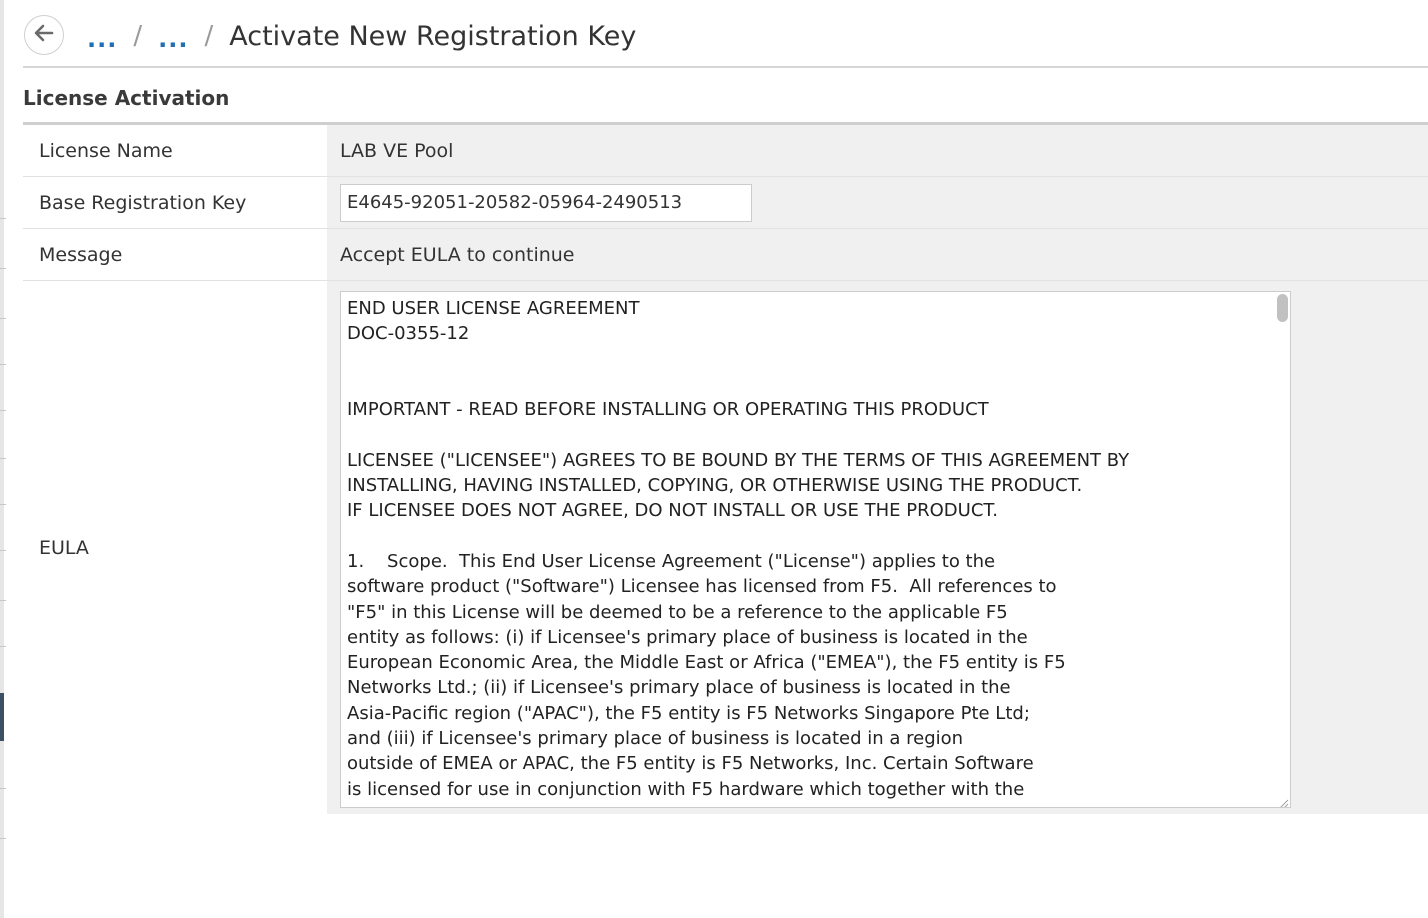  Describe the element at coordinates (175, 254) in the screenshot. I see `message-label: Message` at that location.